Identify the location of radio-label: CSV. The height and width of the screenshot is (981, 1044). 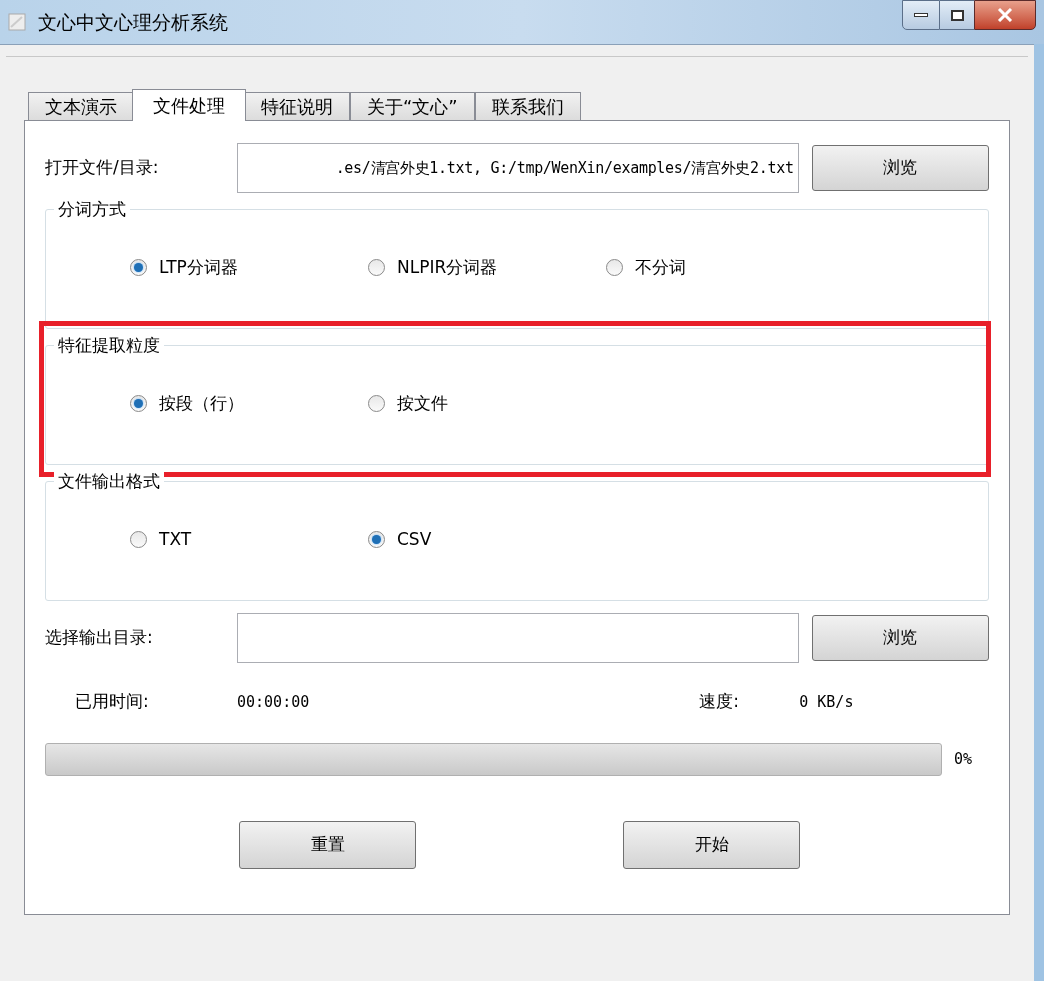
(414, 539).